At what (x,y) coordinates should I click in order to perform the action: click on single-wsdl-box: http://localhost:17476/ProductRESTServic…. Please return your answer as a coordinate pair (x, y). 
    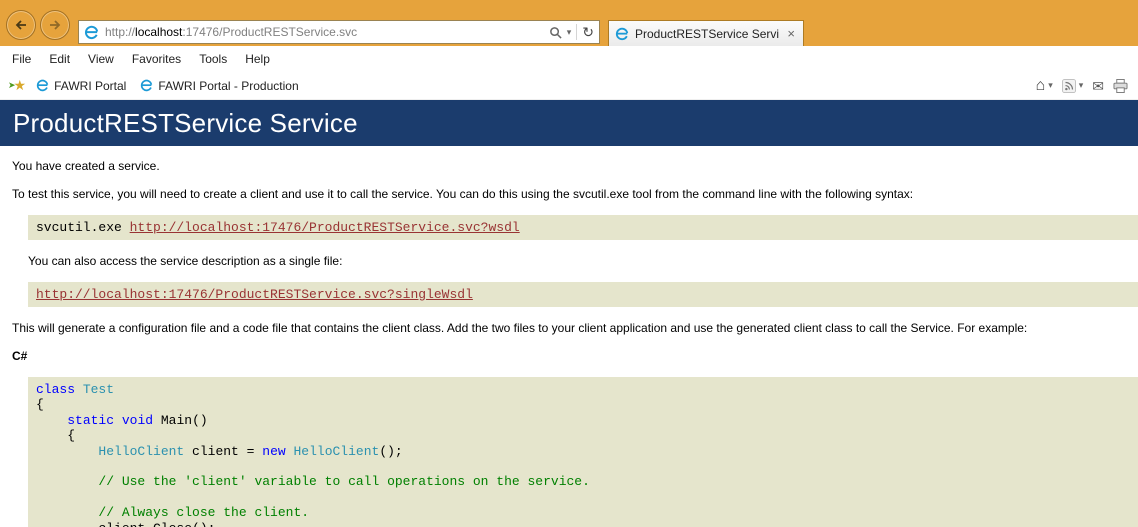
    Looking at the image, I should click on (583, 294).